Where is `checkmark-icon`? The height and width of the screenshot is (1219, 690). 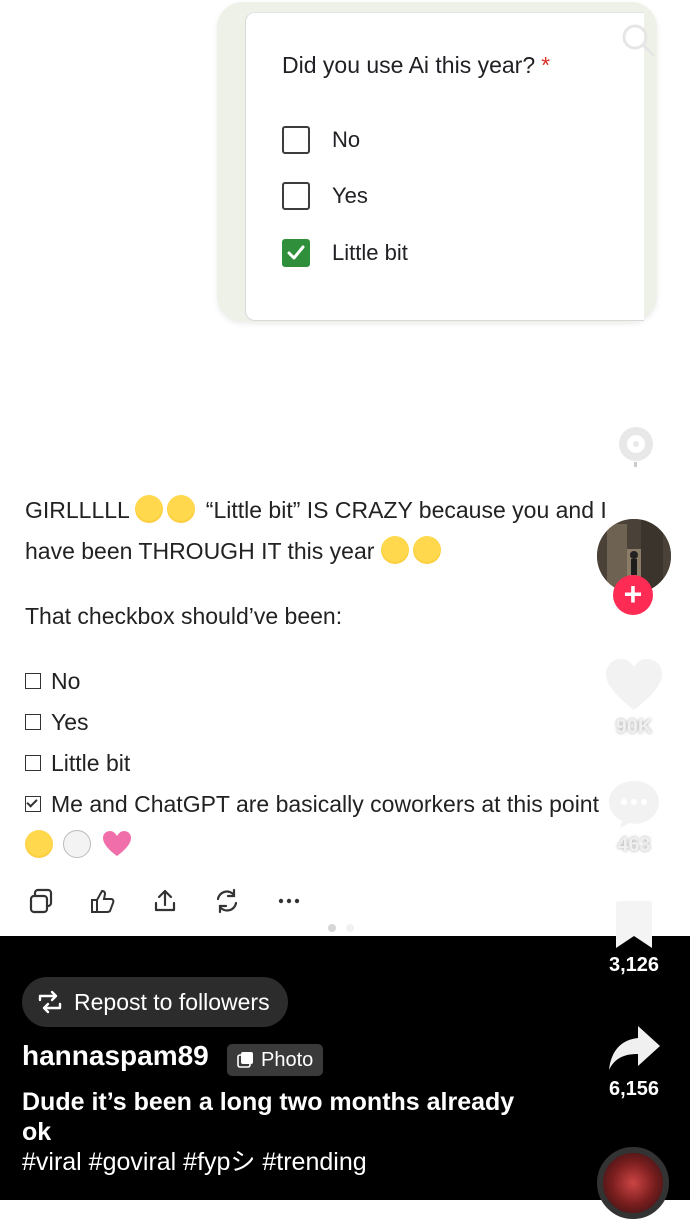 checkmark-icon is located at coordinates (296, 252).